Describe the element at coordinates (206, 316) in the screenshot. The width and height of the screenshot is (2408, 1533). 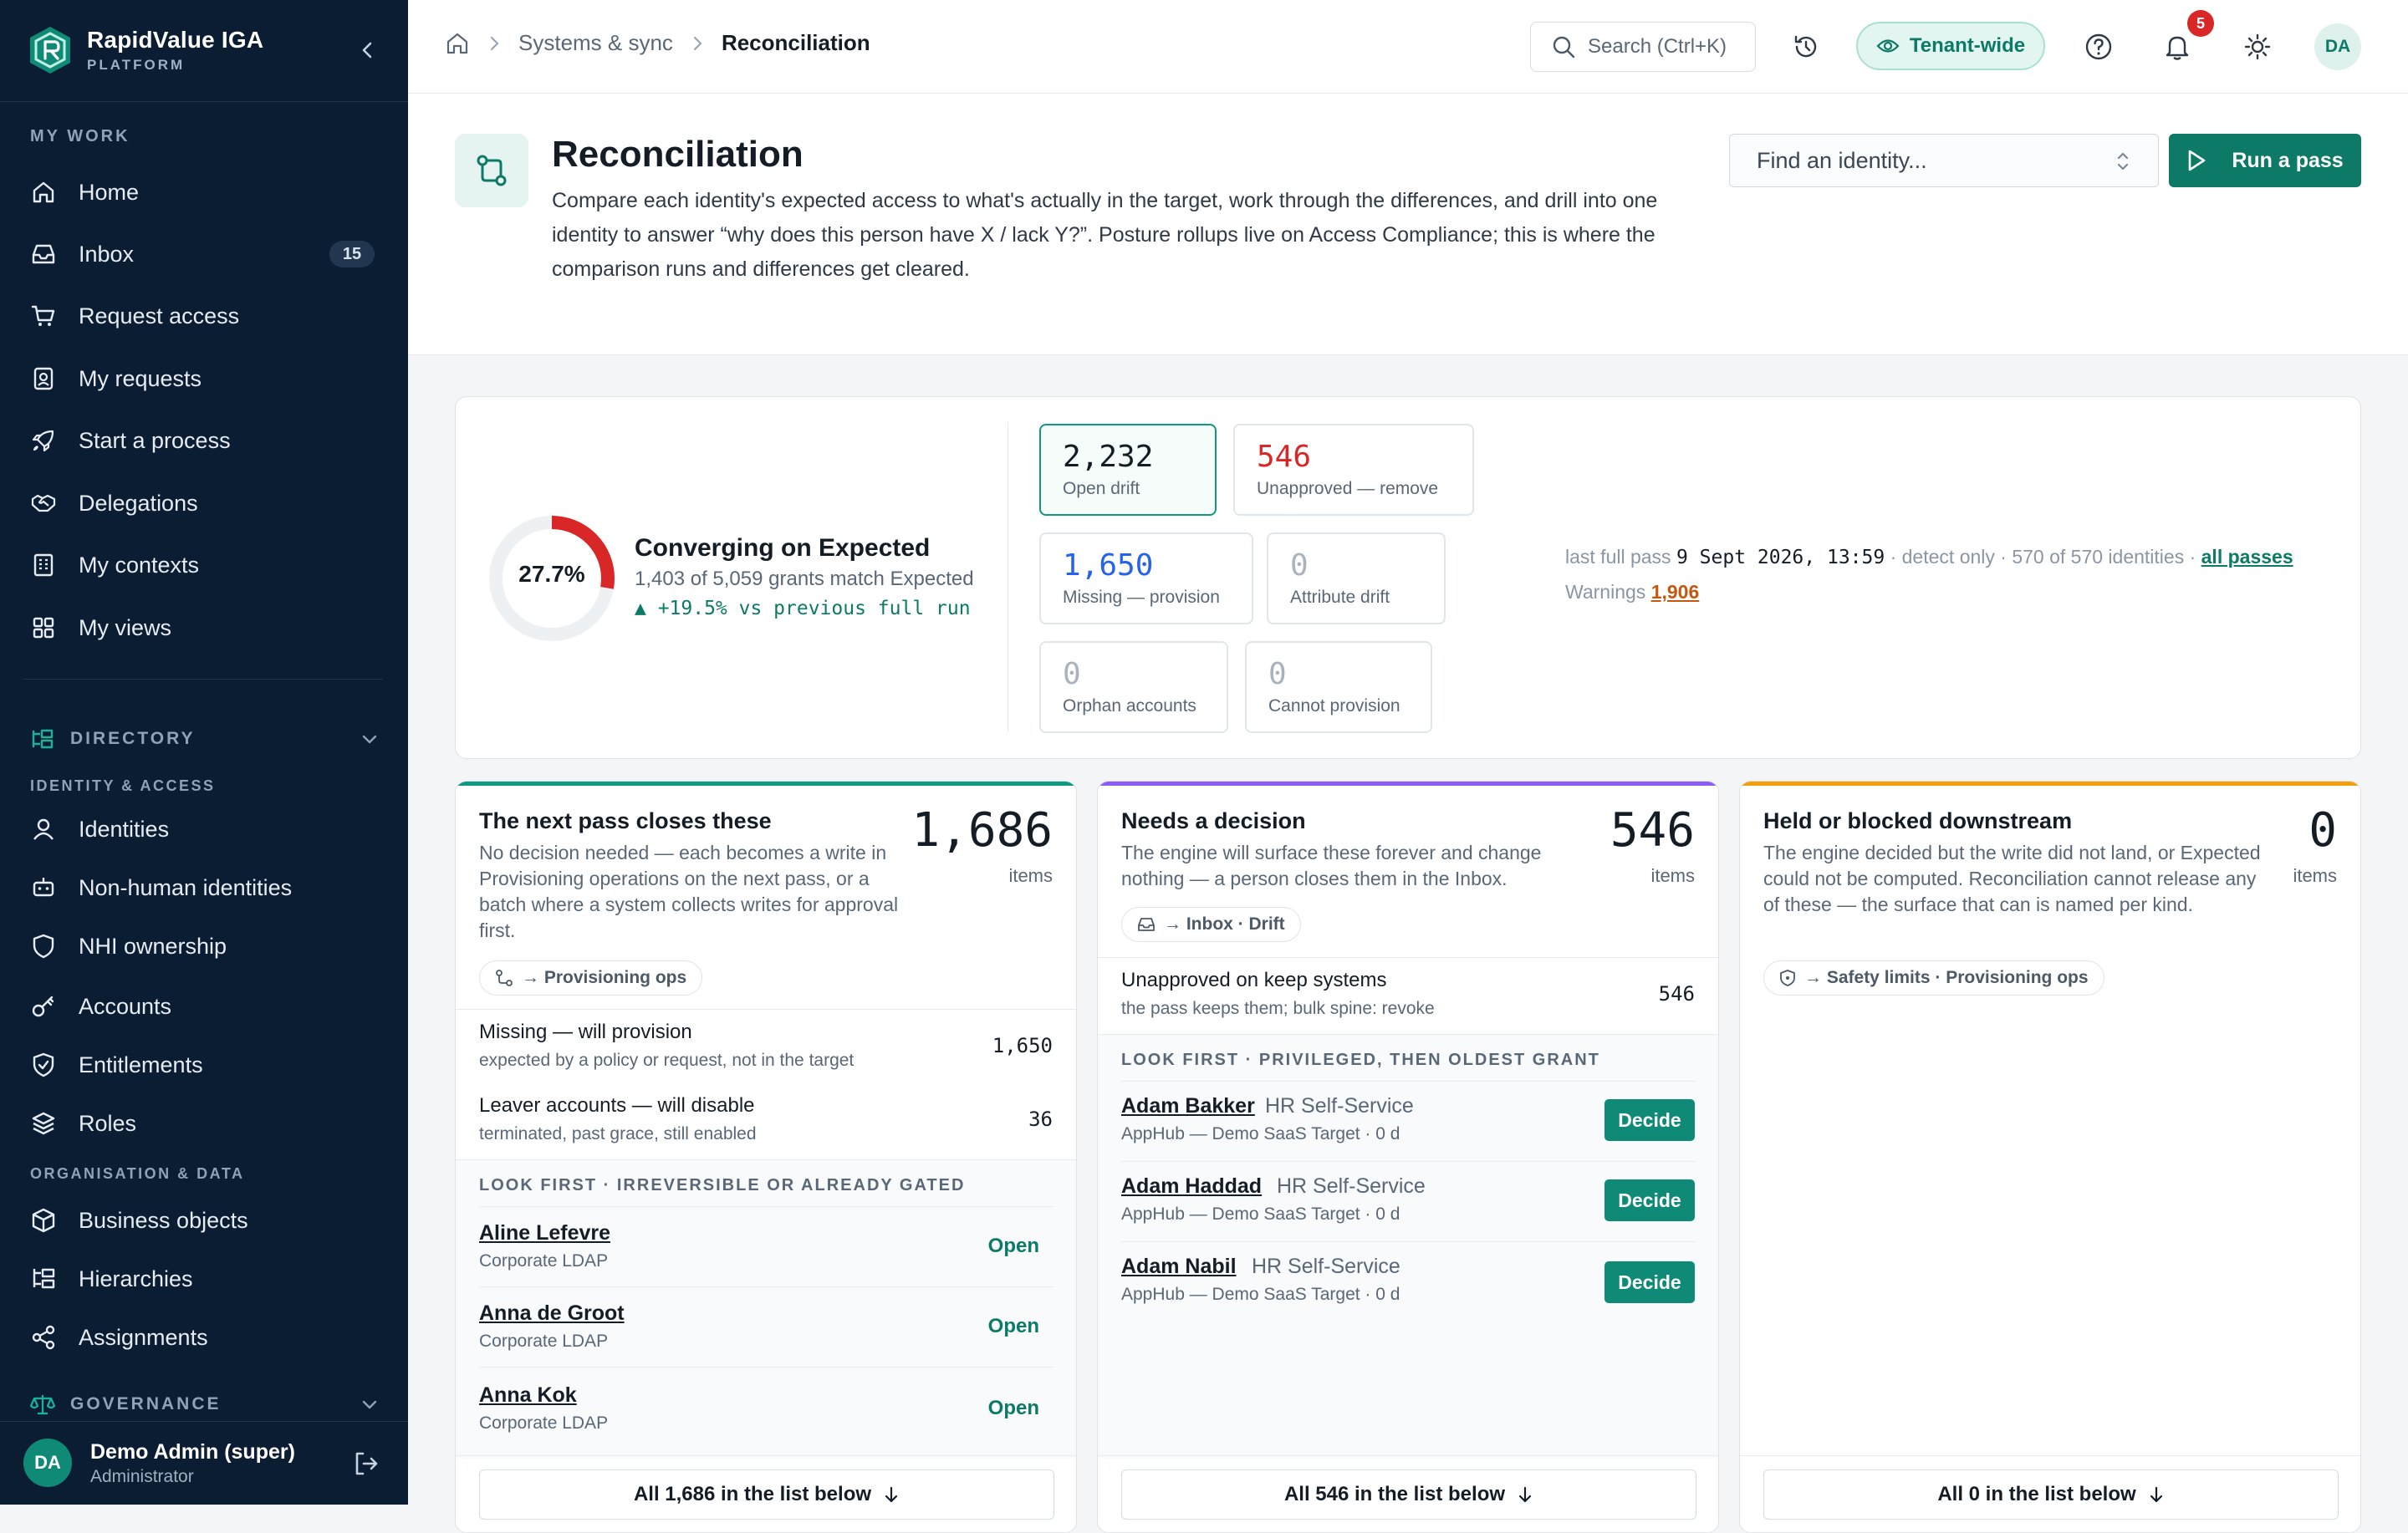
I see `sidebar-item-request-access: Request access` at that location.